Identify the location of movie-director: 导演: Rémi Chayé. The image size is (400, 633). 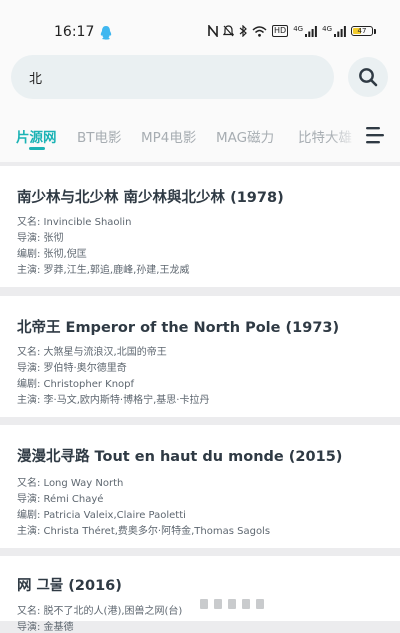
(60, 499).